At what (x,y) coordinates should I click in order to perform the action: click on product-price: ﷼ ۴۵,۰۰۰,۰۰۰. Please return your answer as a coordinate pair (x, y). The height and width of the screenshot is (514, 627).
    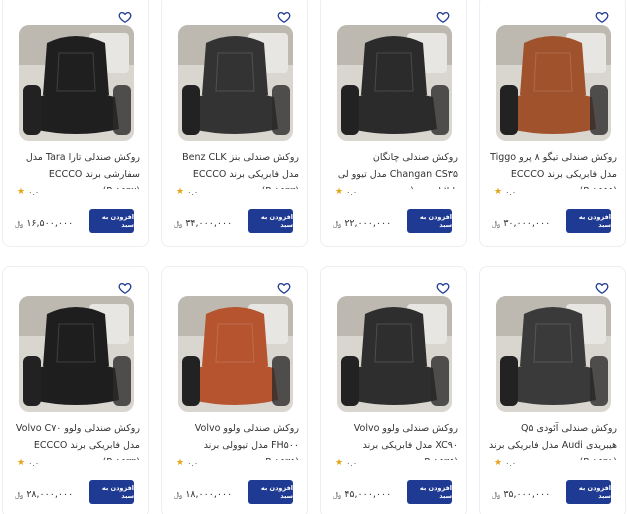
    Looking at the image, I should click on (362, 494).